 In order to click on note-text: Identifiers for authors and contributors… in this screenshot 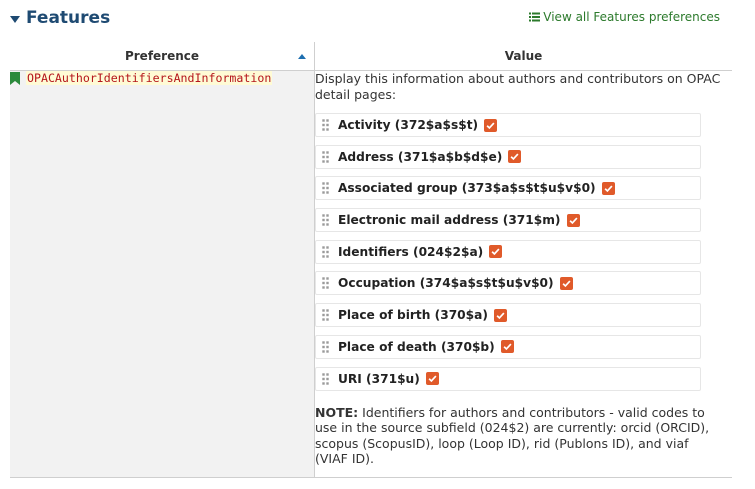, I will do `click(512, 435)`.